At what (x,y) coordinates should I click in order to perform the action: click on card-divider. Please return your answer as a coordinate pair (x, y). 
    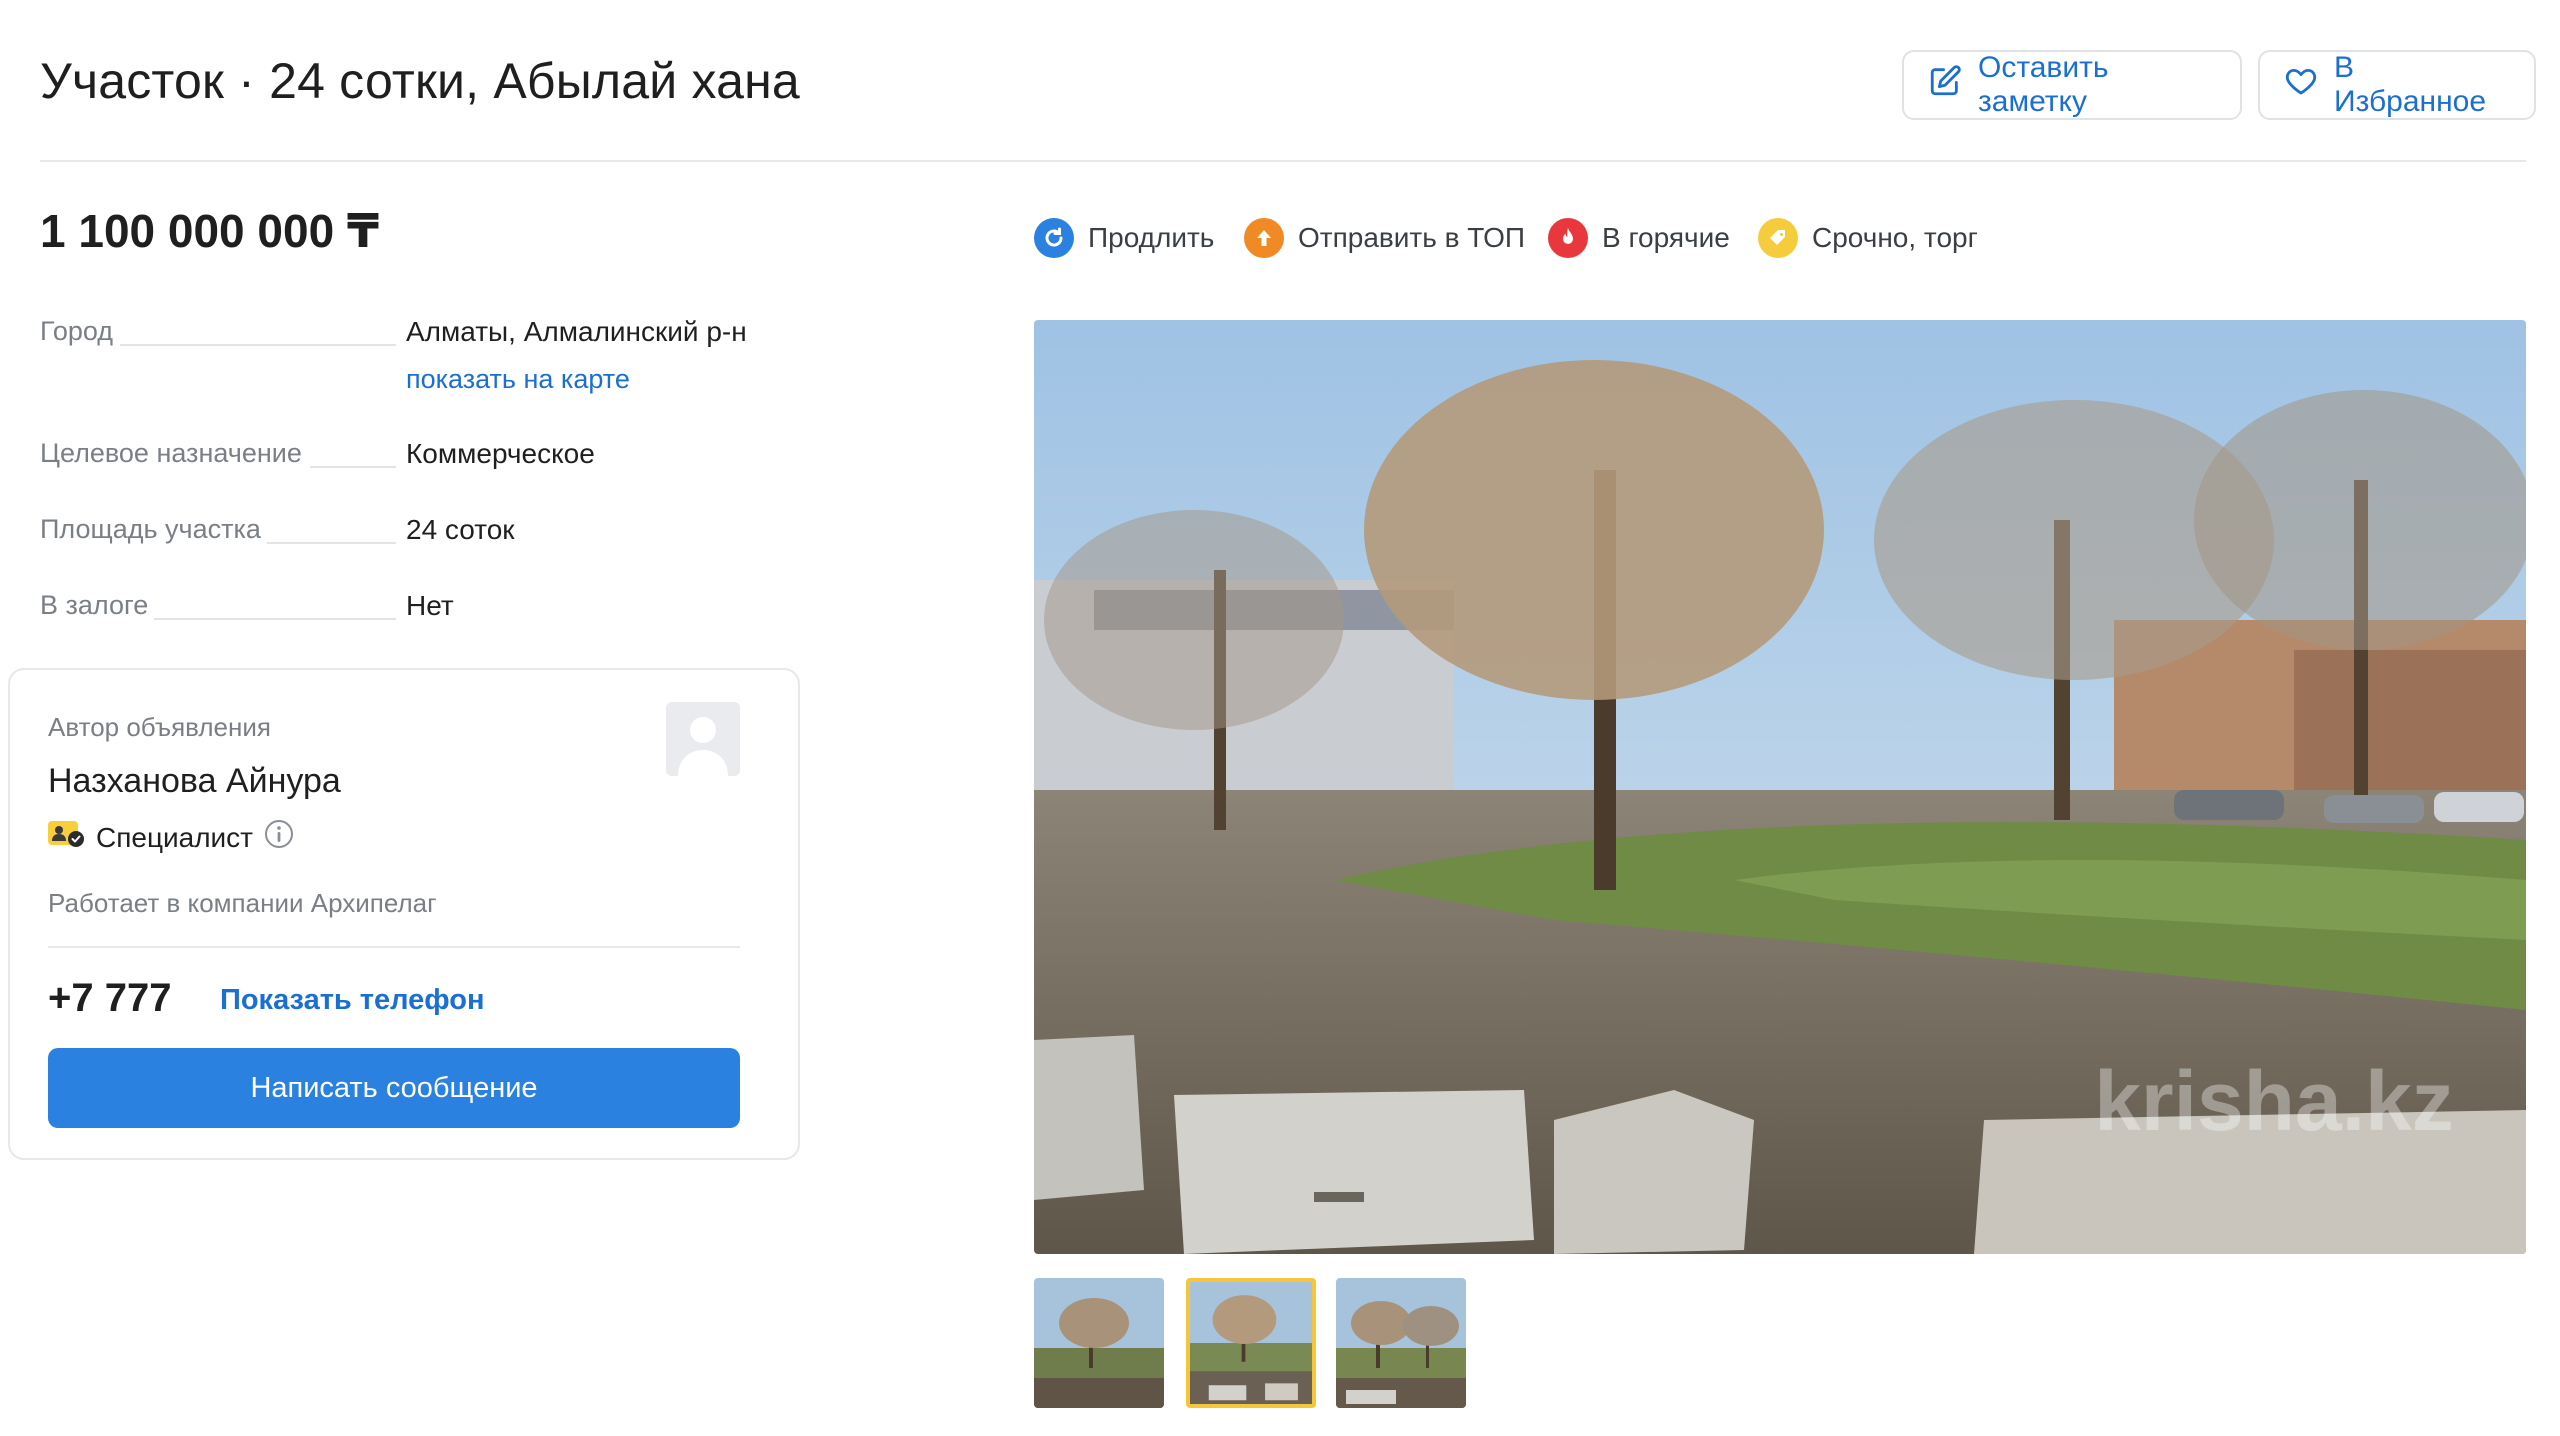
    Looking at the image, I should click on (394, 947).